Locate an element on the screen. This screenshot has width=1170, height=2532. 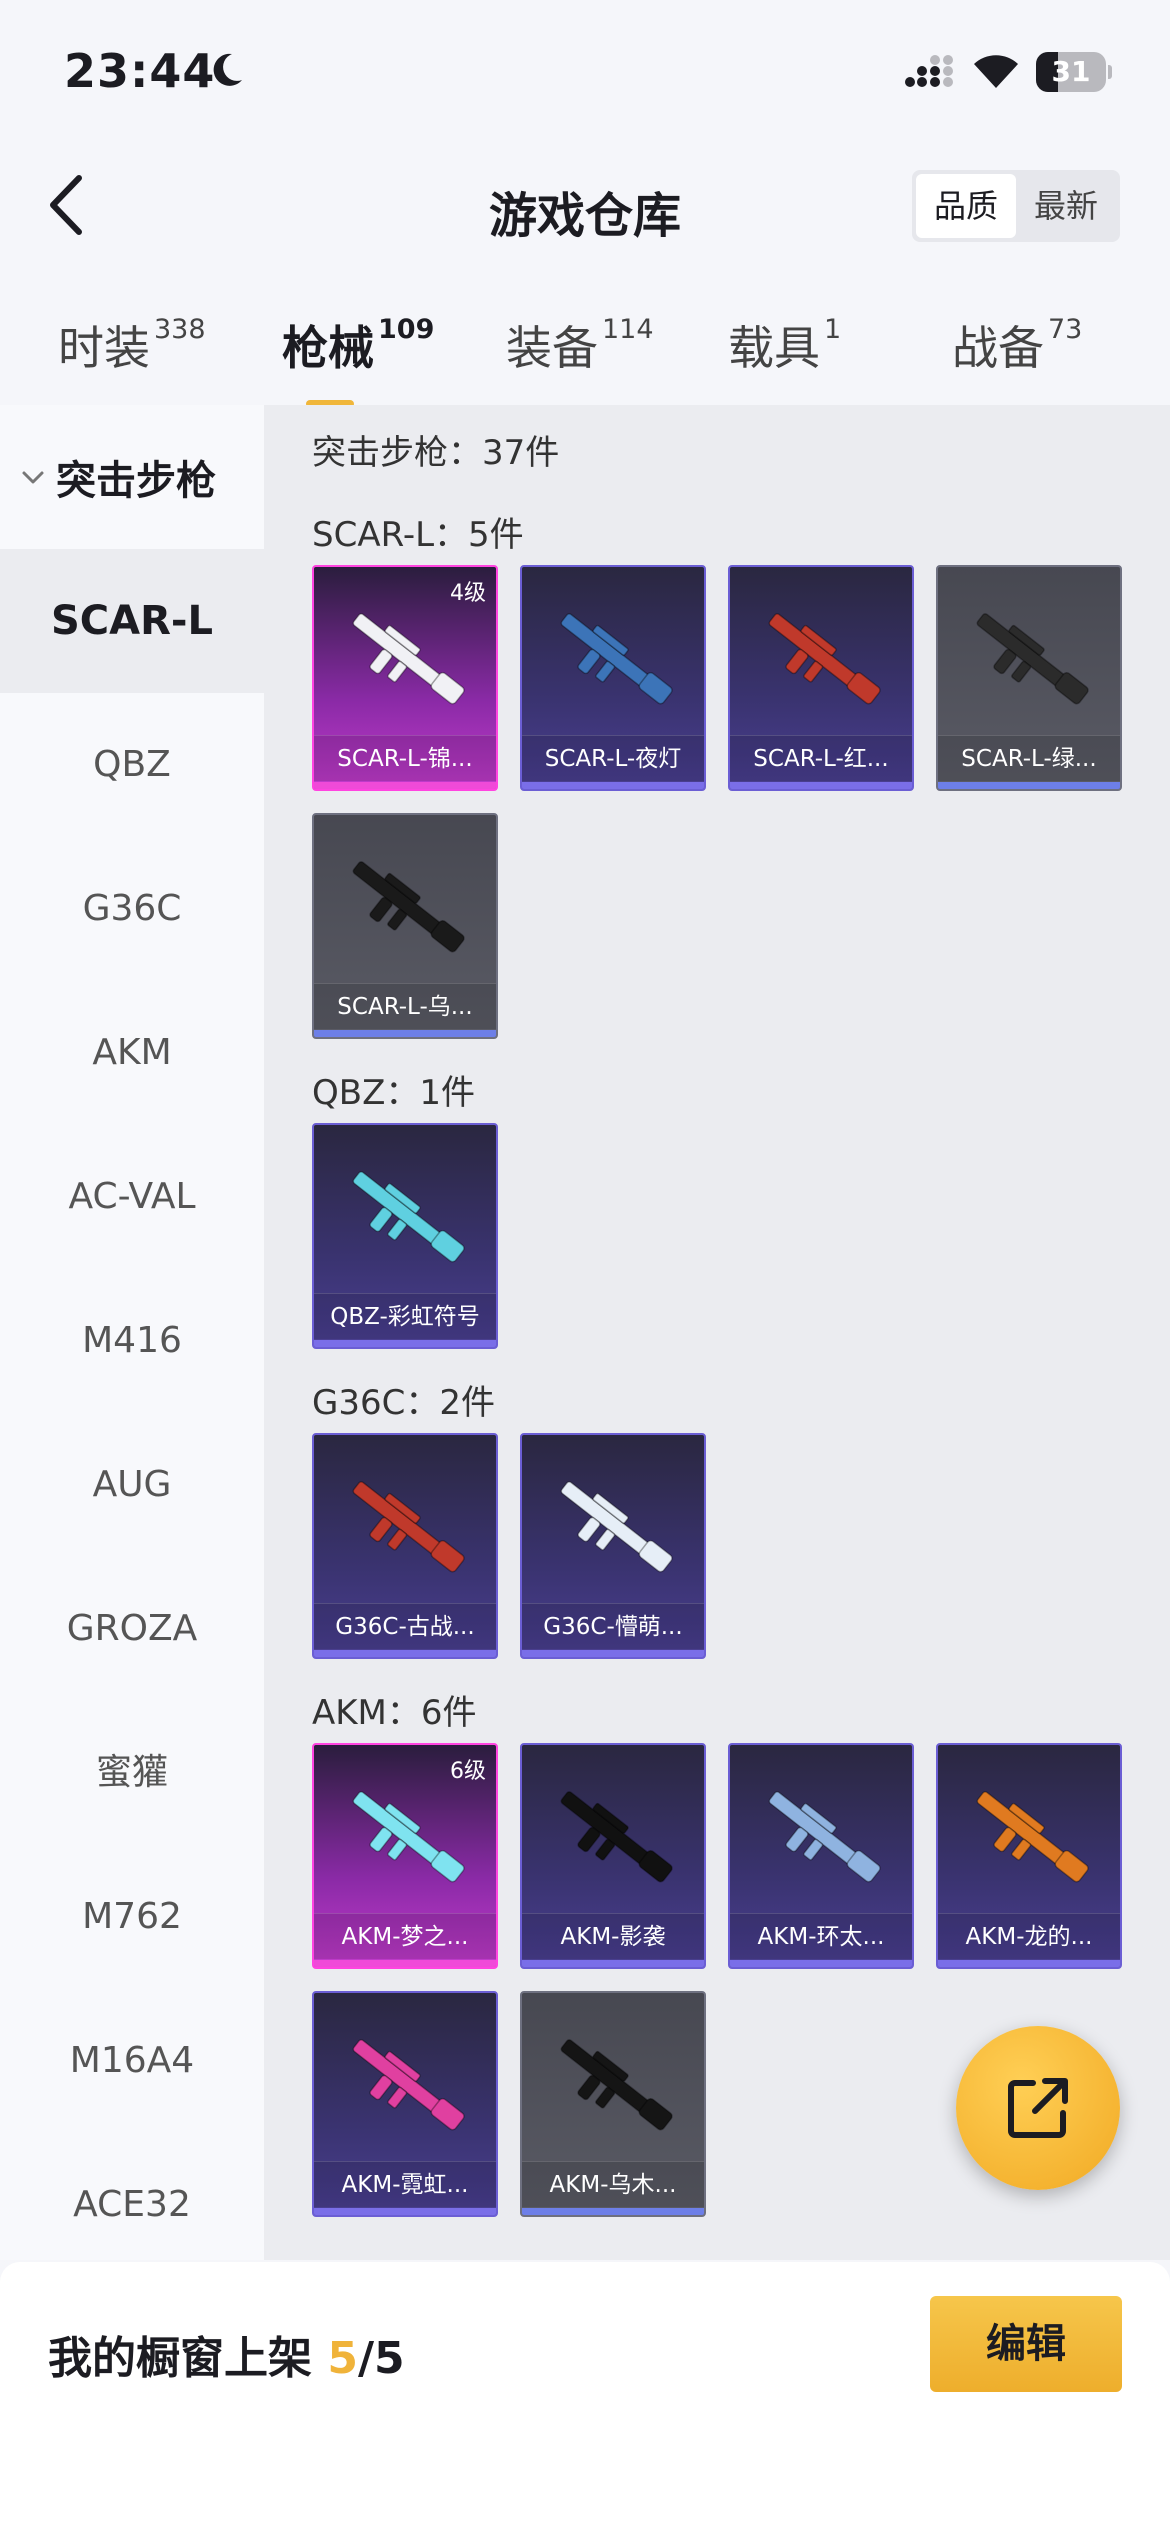
group-heading: QBZ：1件 is located at coordinates (394, 1093).